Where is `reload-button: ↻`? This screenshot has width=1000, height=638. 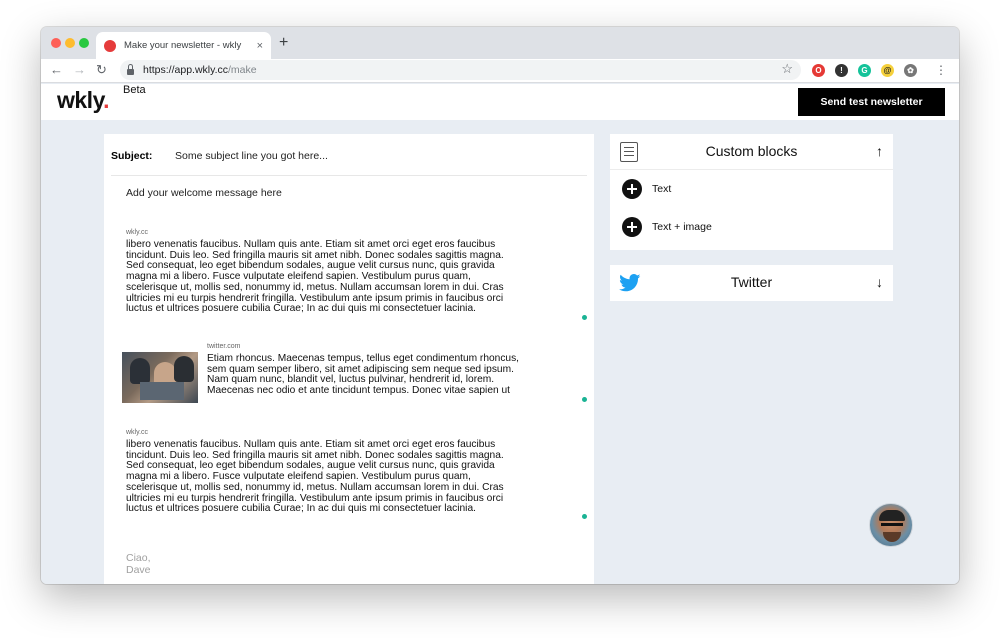 reload-button: ↻ is located at coordinates (101, 70).